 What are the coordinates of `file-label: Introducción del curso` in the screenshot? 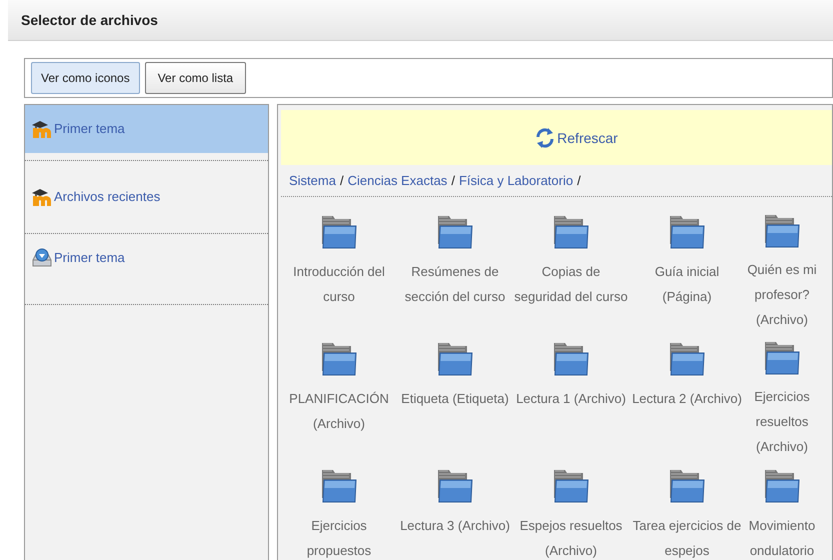 It's located at (339, 284).